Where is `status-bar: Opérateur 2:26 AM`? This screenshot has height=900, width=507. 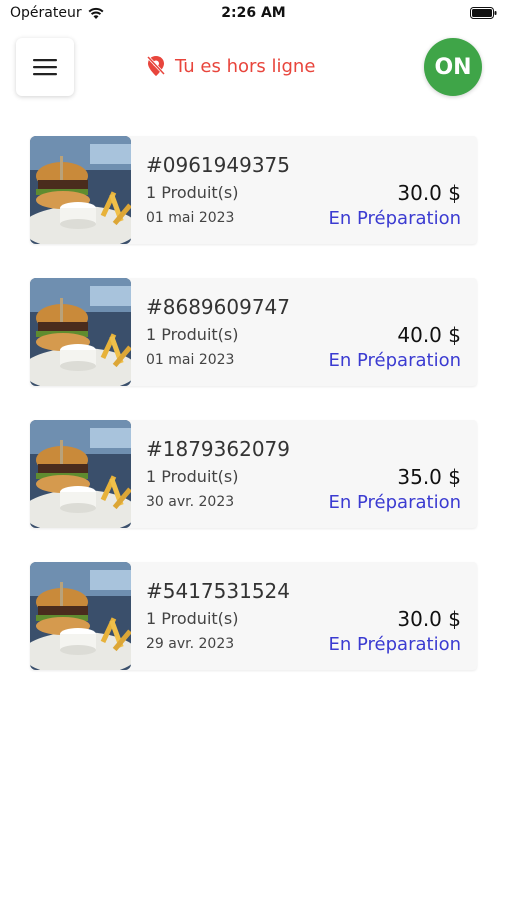 status-bar: Opérateur 2:26 AM is located at coordinates (253, 13).